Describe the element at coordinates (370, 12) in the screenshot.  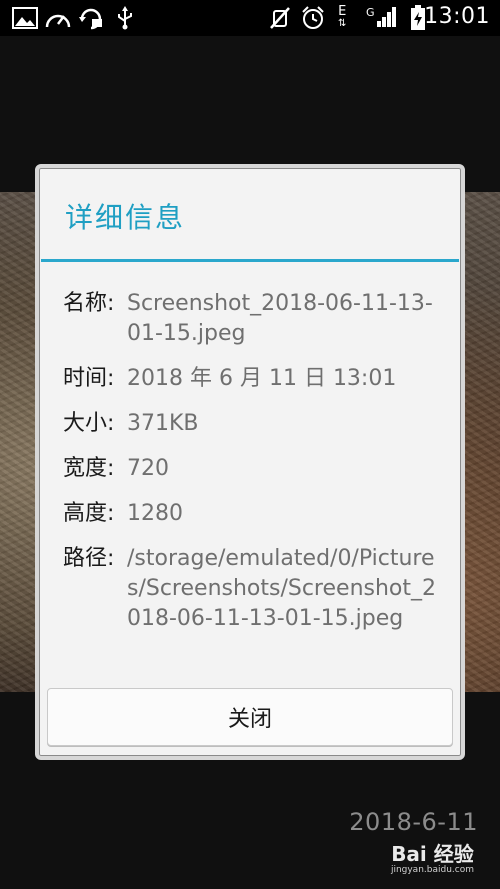
I see `network-type-g: G` at that location.